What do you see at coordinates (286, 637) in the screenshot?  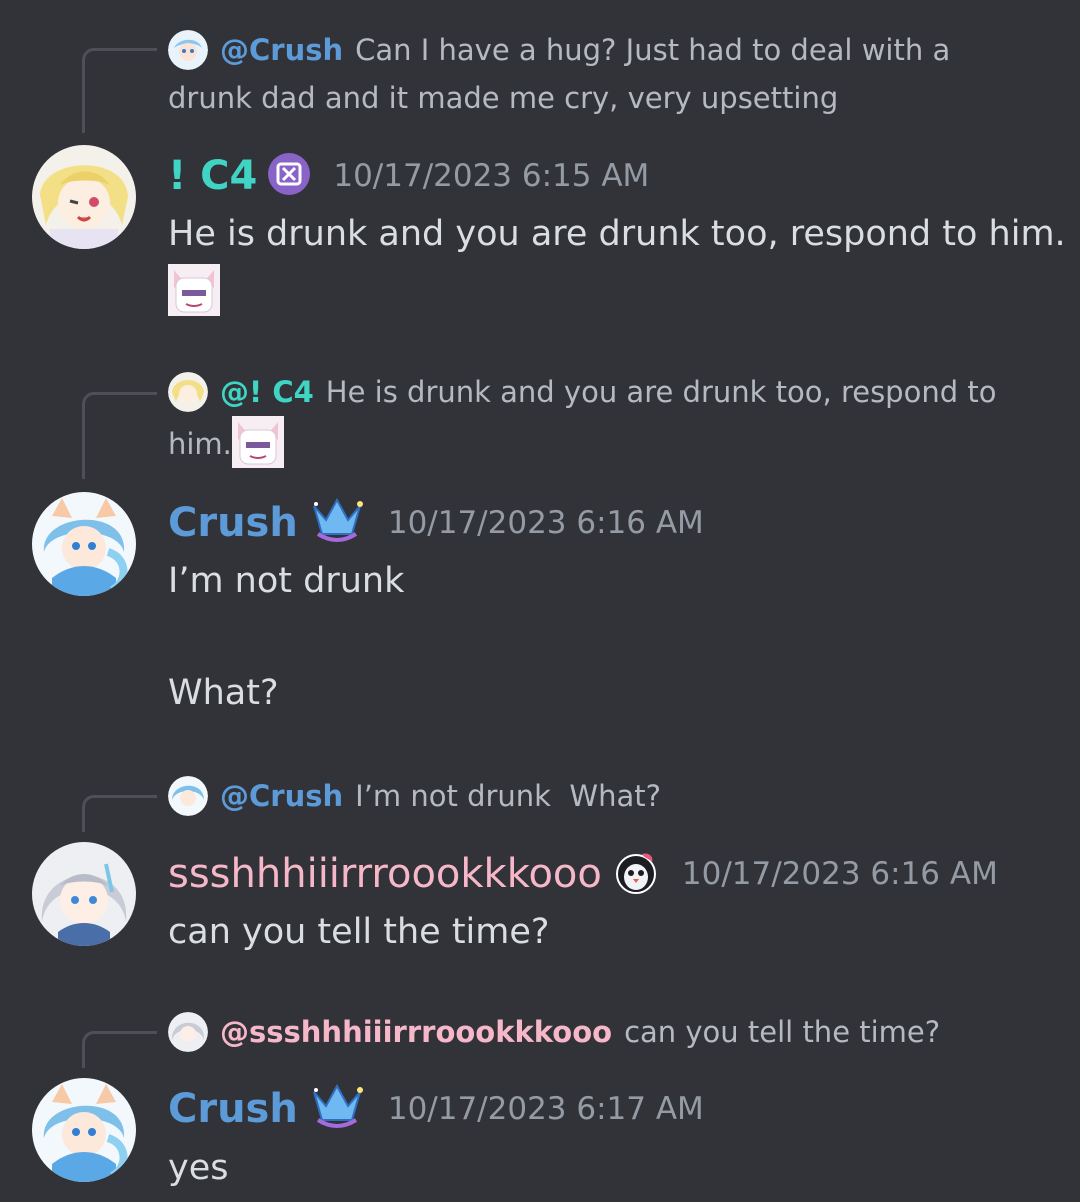 I see `message-content: I’m not drunk What?` at bounding box center [286, 637].